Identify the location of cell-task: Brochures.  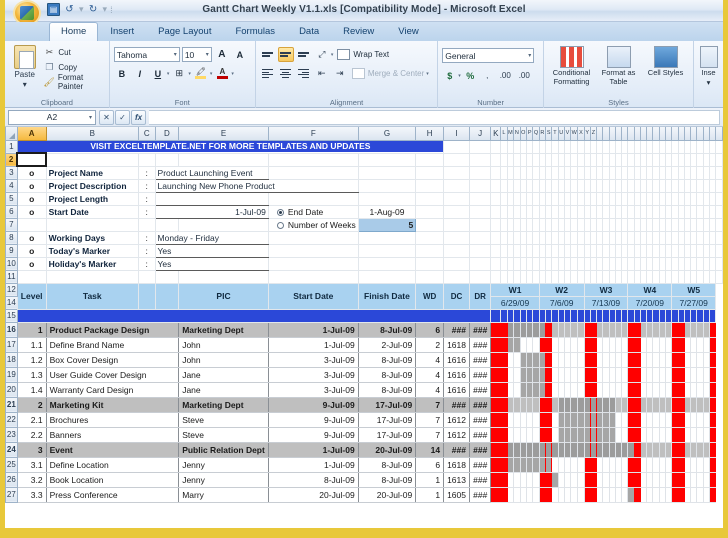
(112, 419).